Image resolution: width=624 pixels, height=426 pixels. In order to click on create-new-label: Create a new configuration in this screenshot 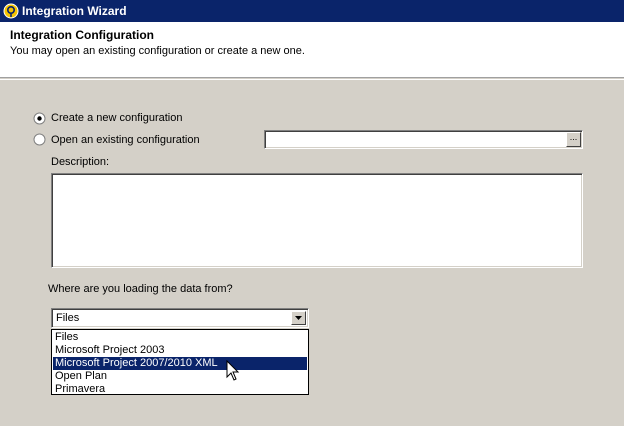, I will do `click(116, 118)`.